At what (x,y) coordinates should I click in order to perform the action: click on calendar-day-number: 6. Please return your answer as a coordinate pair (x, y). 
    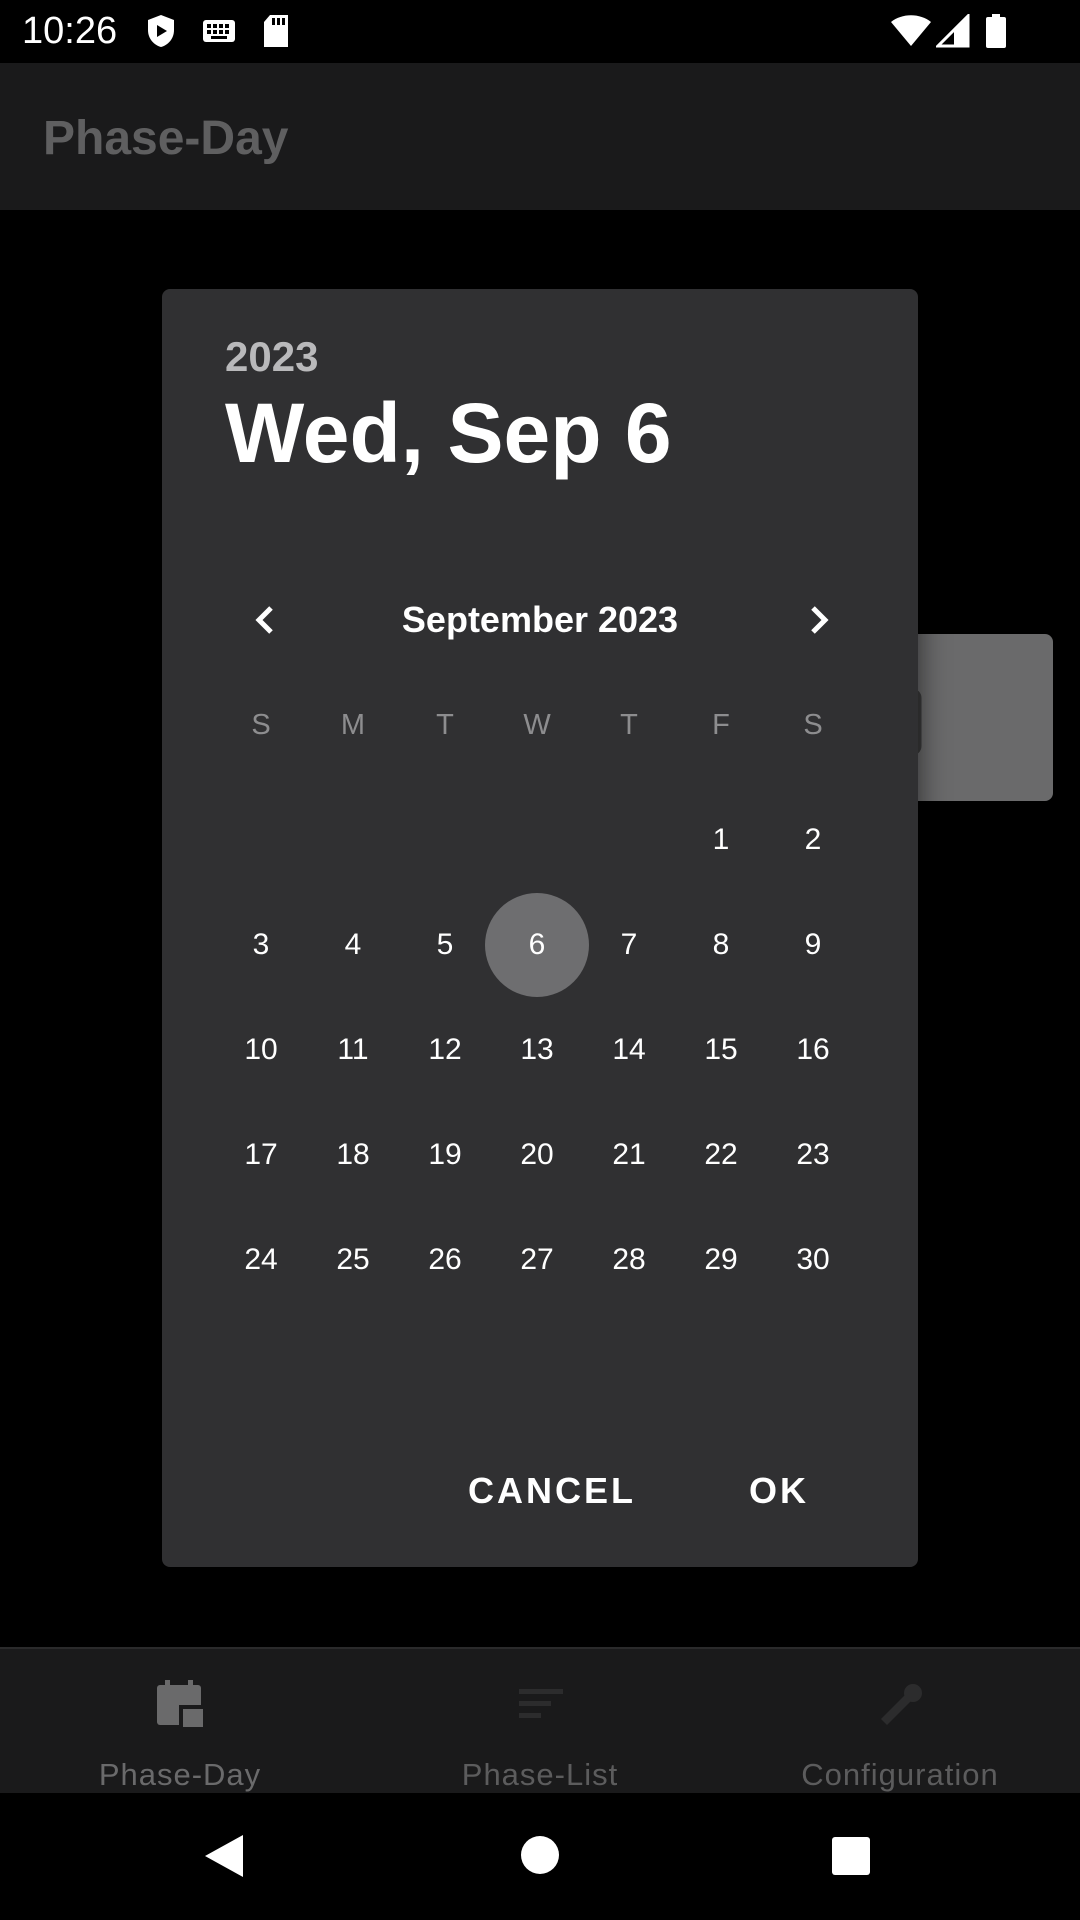
    Looking at the image, I should click on (537, 944).